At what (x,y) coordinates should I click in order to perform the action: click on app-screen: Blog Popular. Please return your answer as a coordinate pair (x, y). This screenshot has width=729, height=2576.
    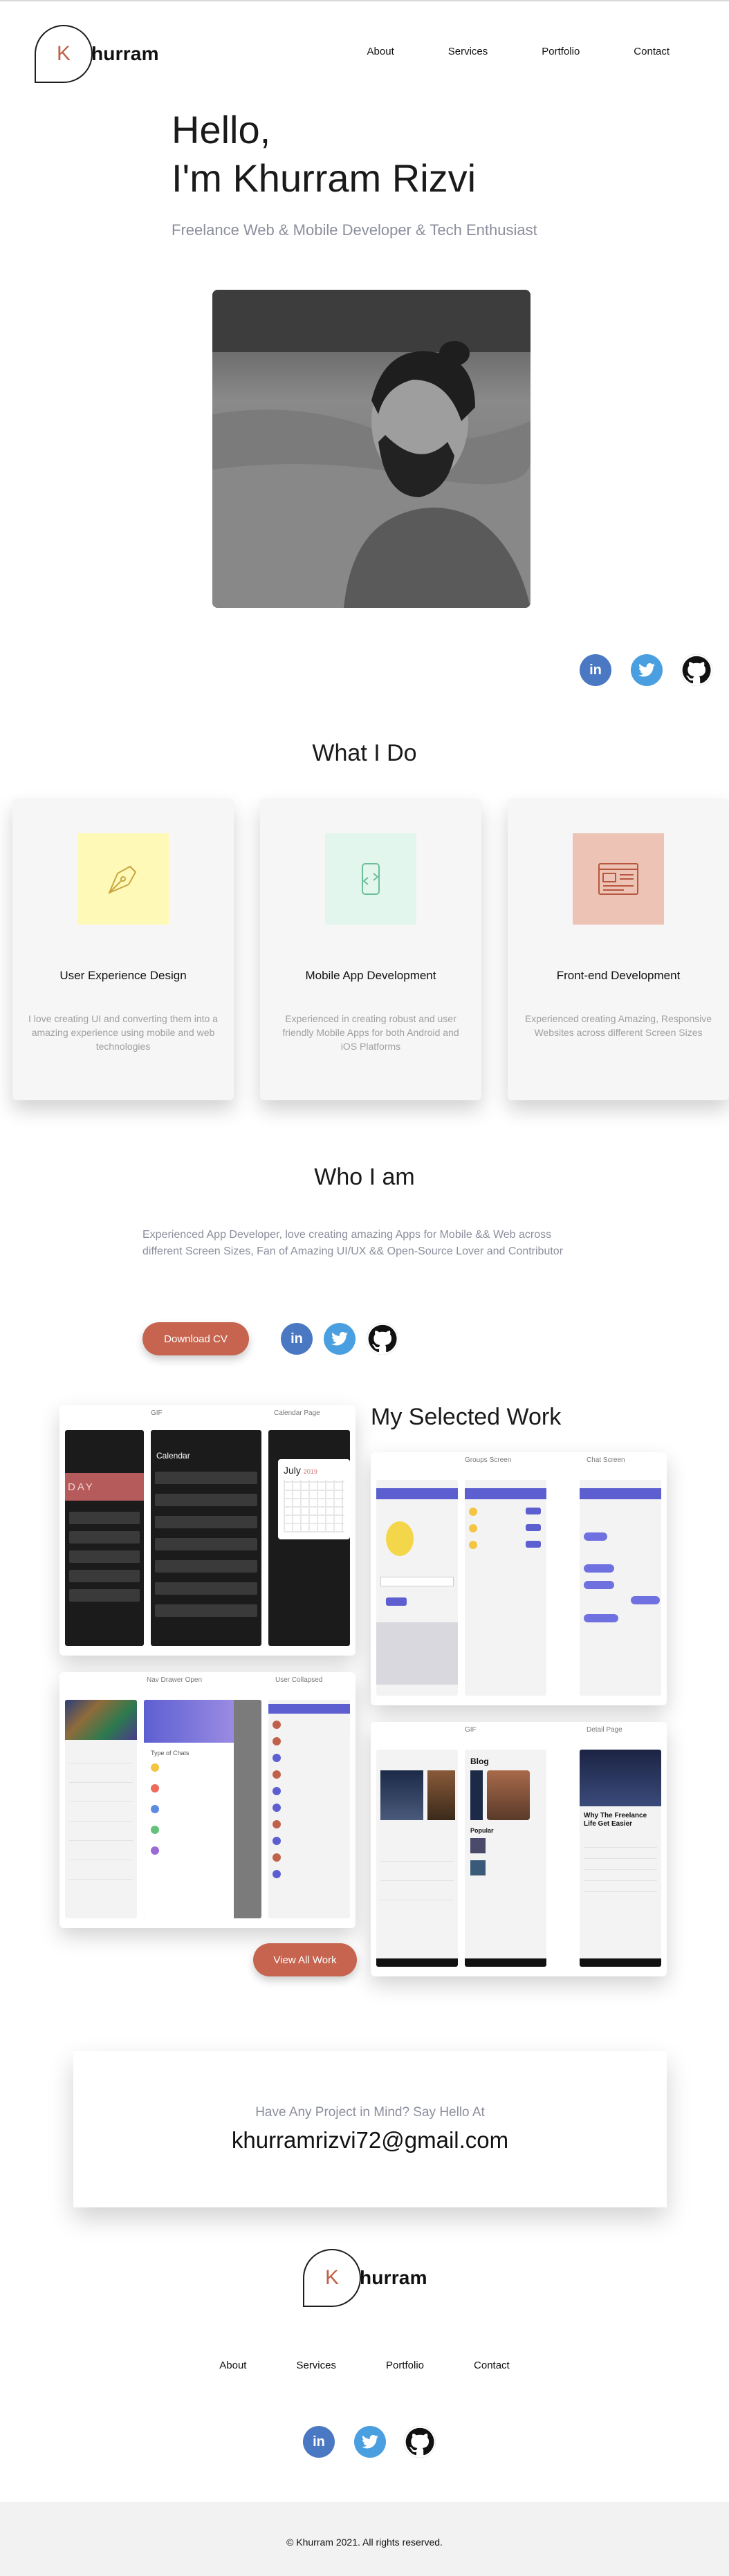
    Looking at the image, I should click on (505, 1859).